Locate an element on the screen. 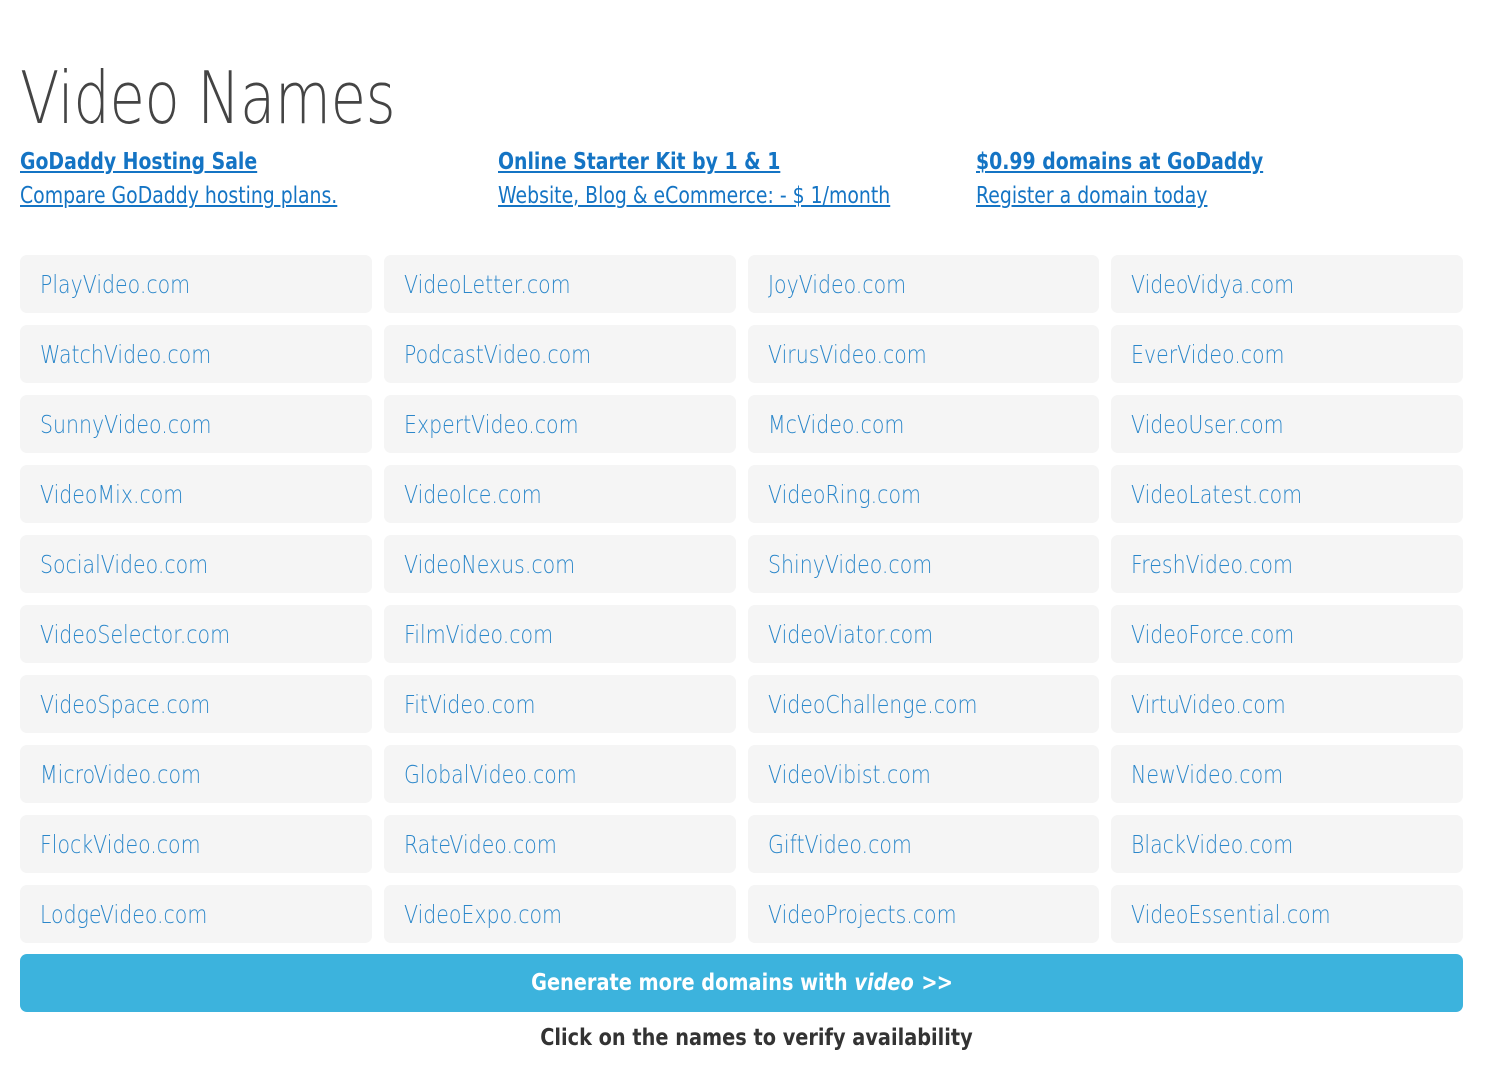 The image size is (1512, 1076). domain-result-cell: VideoLatest.com is located at coordinates (1287, 494).